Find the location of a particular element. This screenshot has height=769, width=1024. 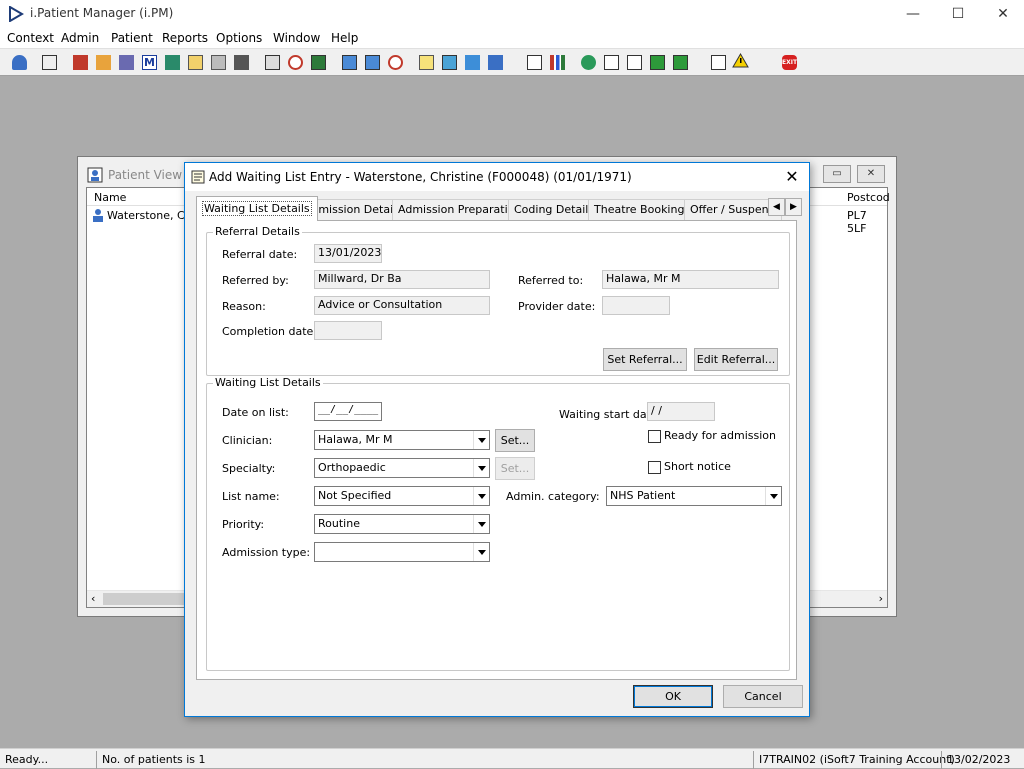

dialog-close-button: ✕ is located at coordinates (792, 177).